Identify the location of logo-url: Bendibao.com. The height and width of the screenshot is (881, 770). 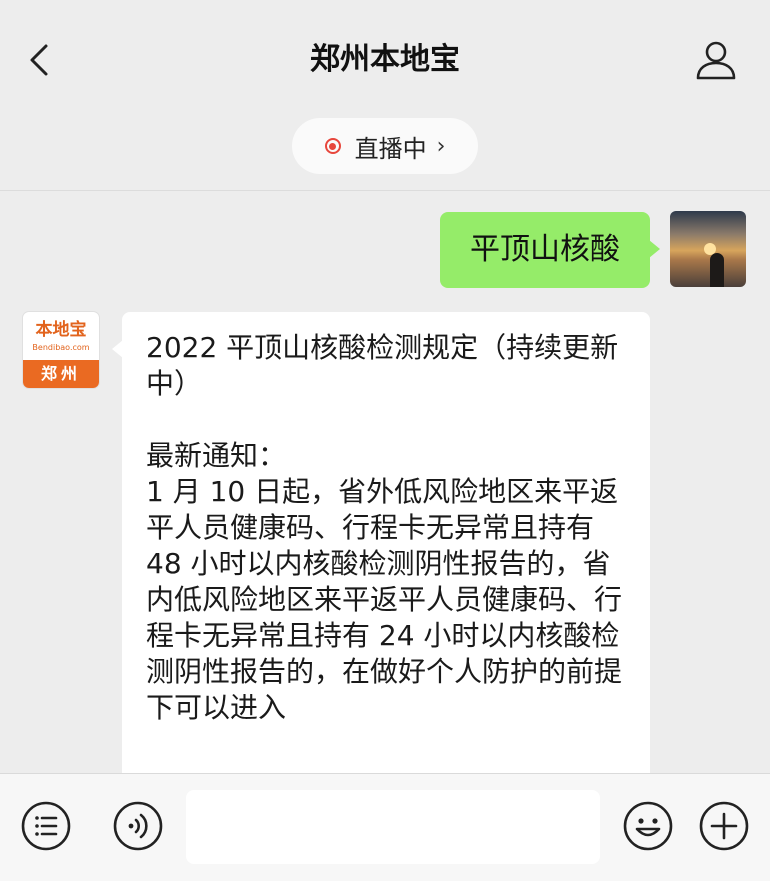
(61, 347).